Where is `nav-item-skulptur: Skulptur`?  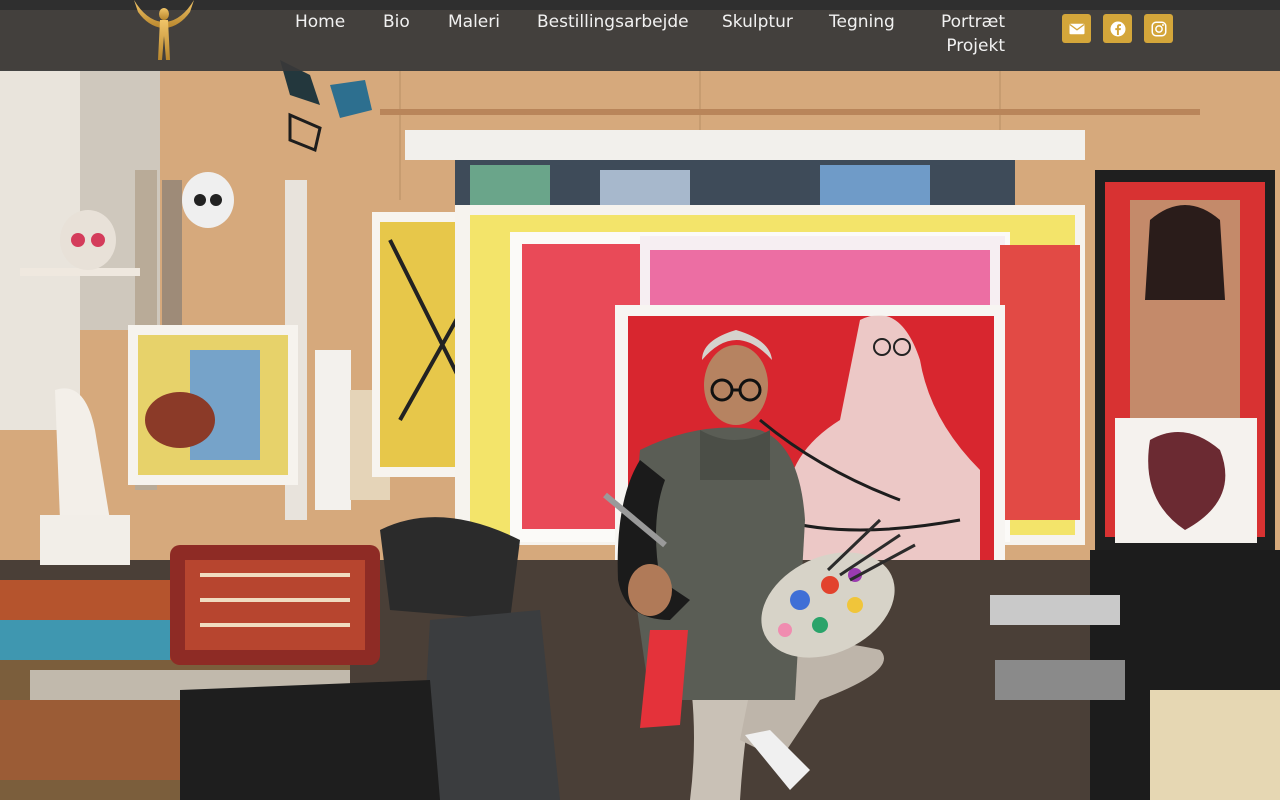
nav-item-skulptur: Skulptur is located at coordinates (757, 22).